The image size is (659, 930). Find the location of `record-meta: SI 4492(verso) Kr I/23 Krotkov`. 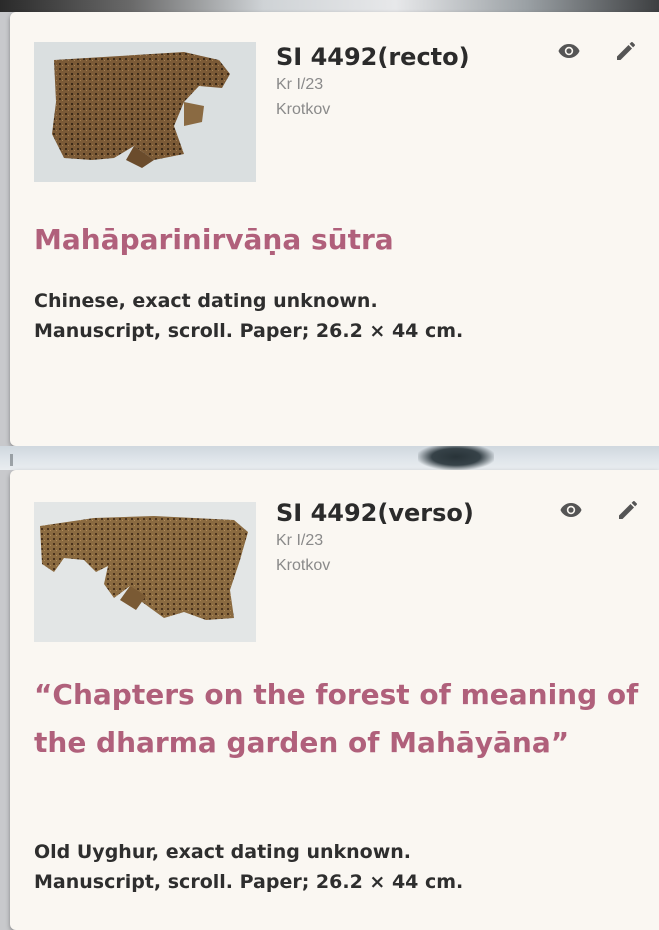

record-meta: SI 4492(verso) Kr I/23 Krotkov is located at coordinates (375, 538).